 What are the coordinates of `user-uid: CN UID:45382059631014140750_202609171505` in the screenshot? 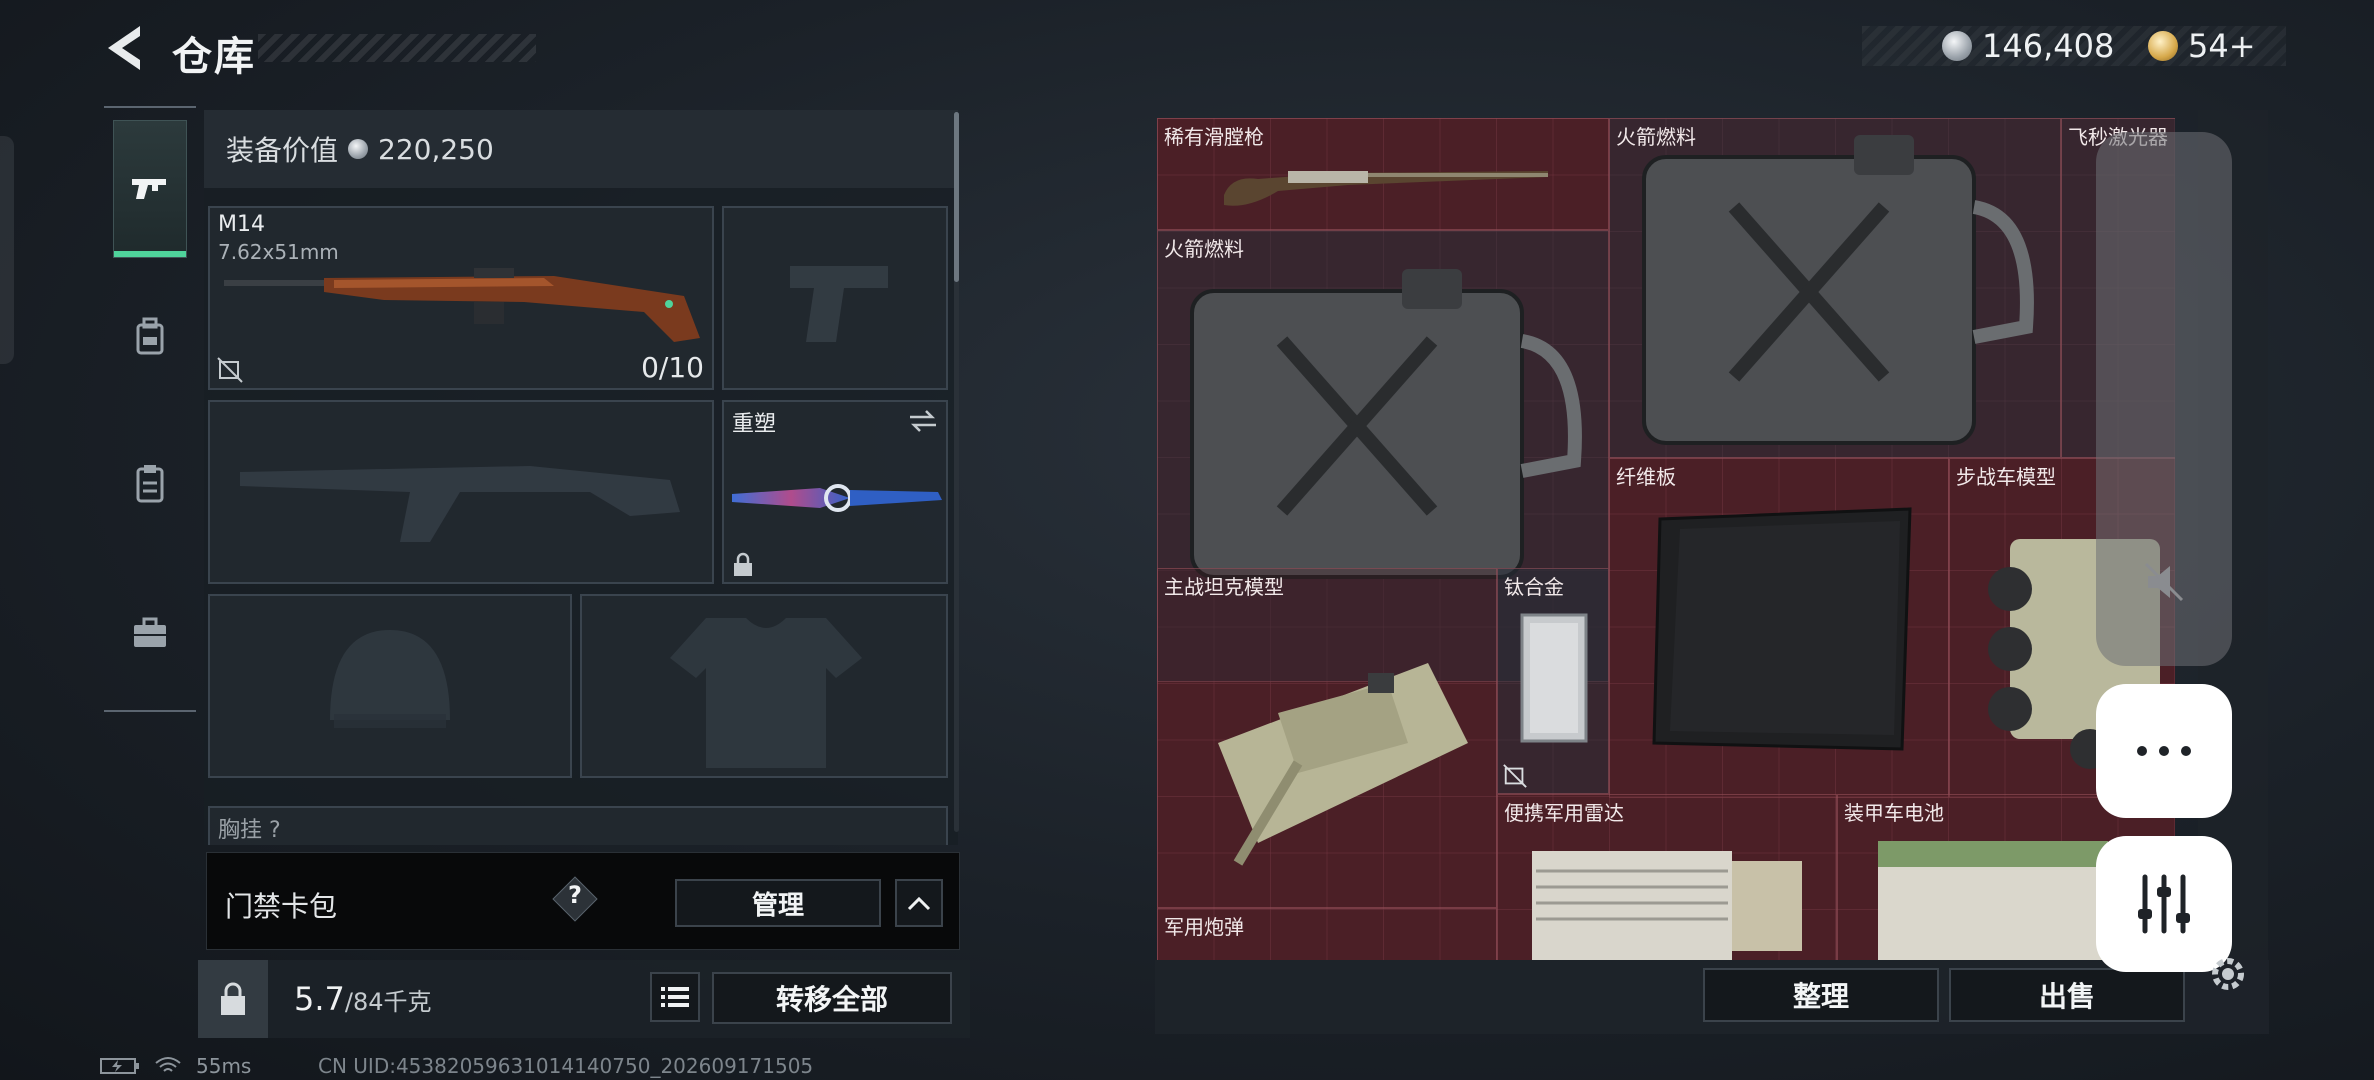 It's located at (566, 1066).